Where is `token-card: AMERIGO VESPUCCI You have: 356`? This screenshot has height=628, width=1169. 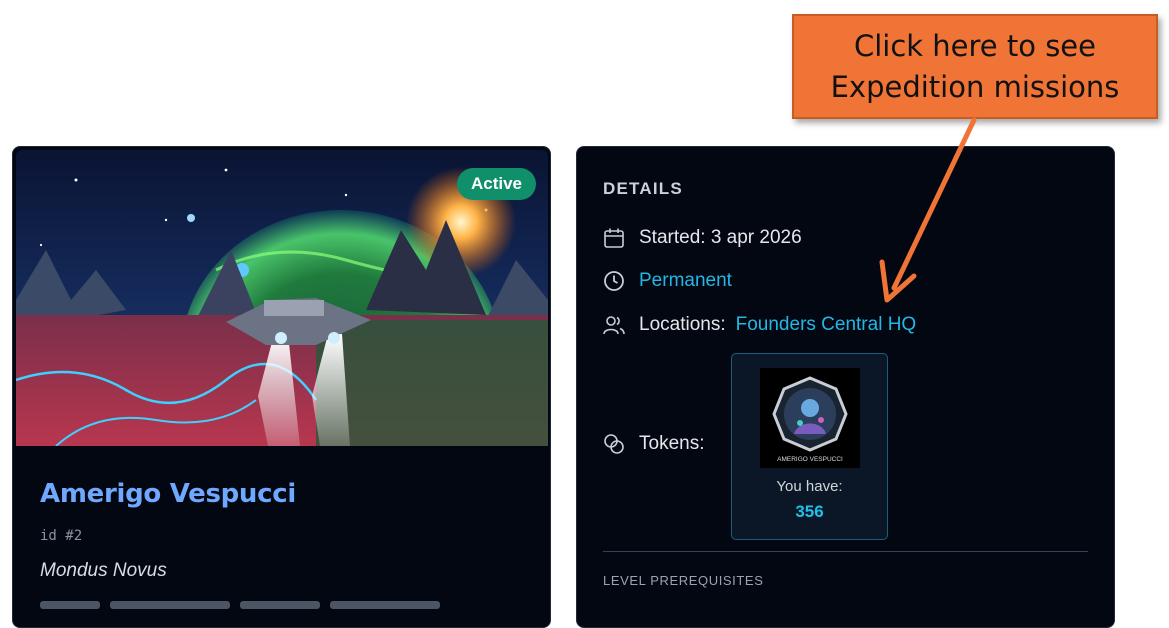
token-card: AMERIGO VESPUCCI You have: 356 is located at coordinates (809, 446).